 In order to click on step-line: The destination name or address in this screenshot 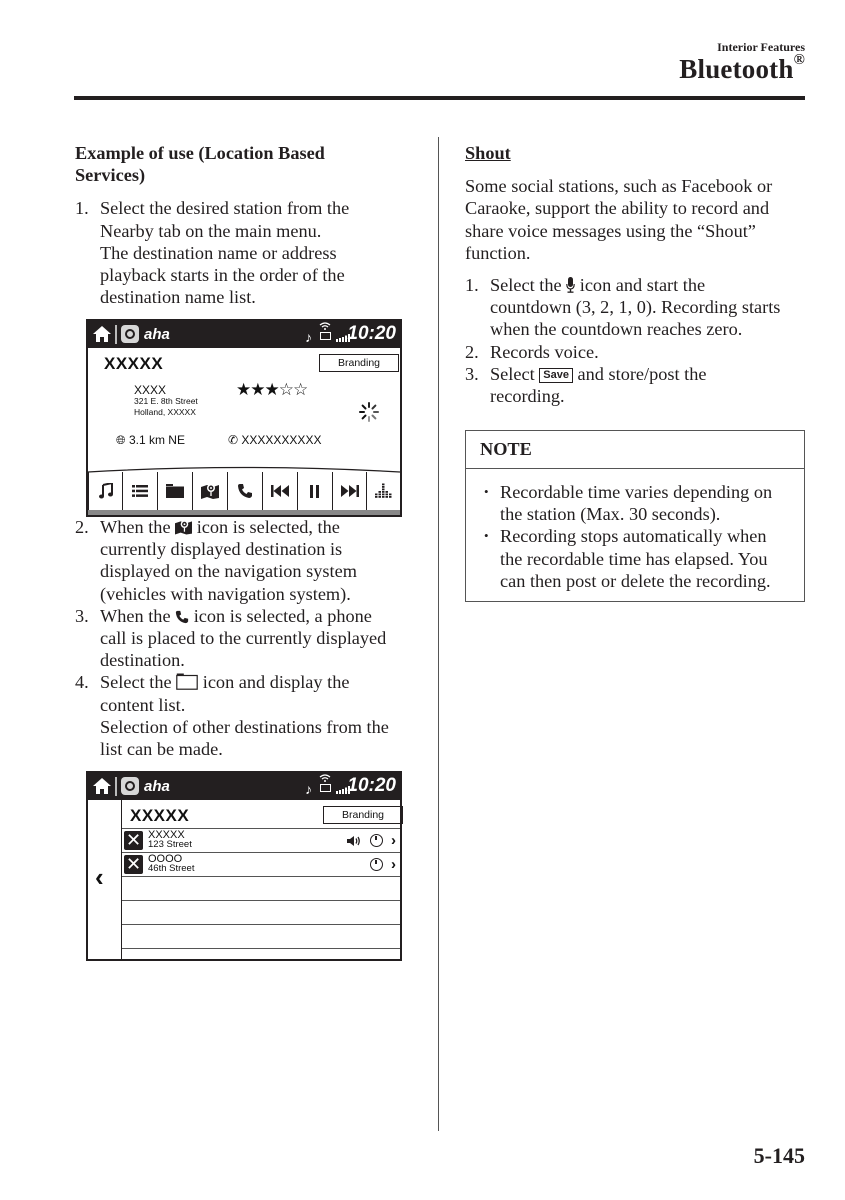, I will do `click(218, 252)`.